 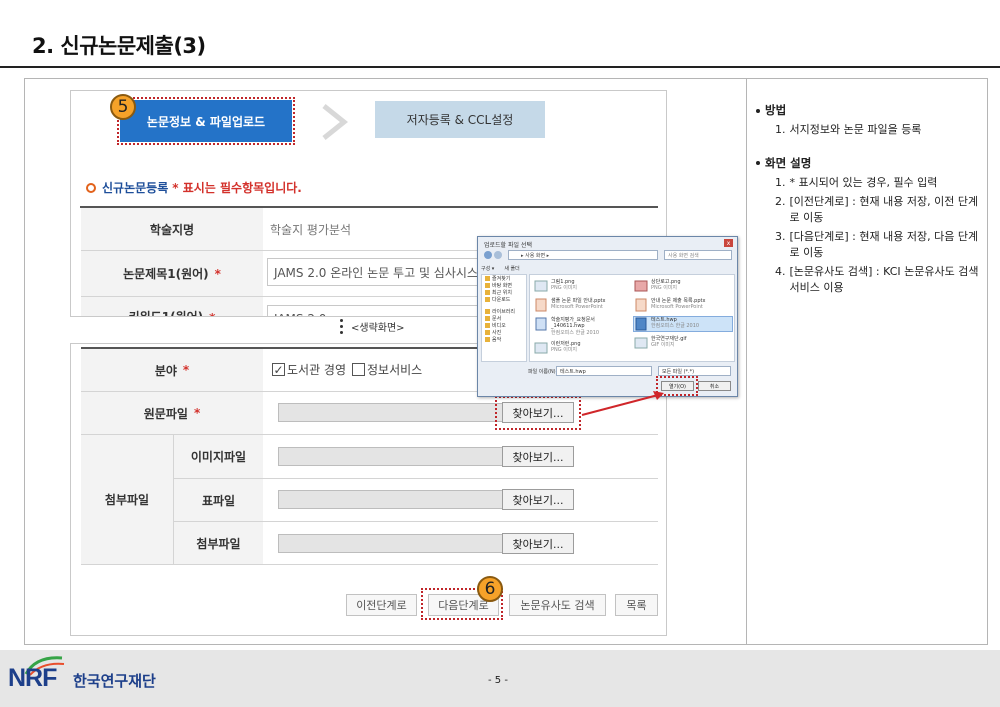 What do you see at coordinates (206, 121) in the screenshot?
I see `step1-highlight` at bounding box center [206, 121].